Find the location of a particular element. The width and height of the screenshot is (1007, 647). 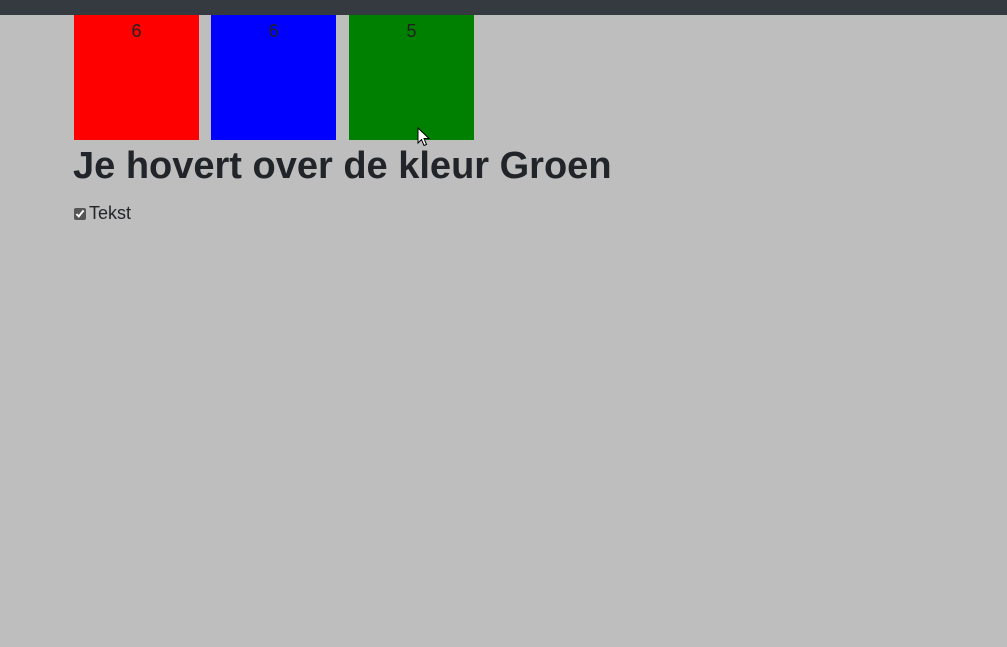

top-bar is located at coordinates (503, 7).